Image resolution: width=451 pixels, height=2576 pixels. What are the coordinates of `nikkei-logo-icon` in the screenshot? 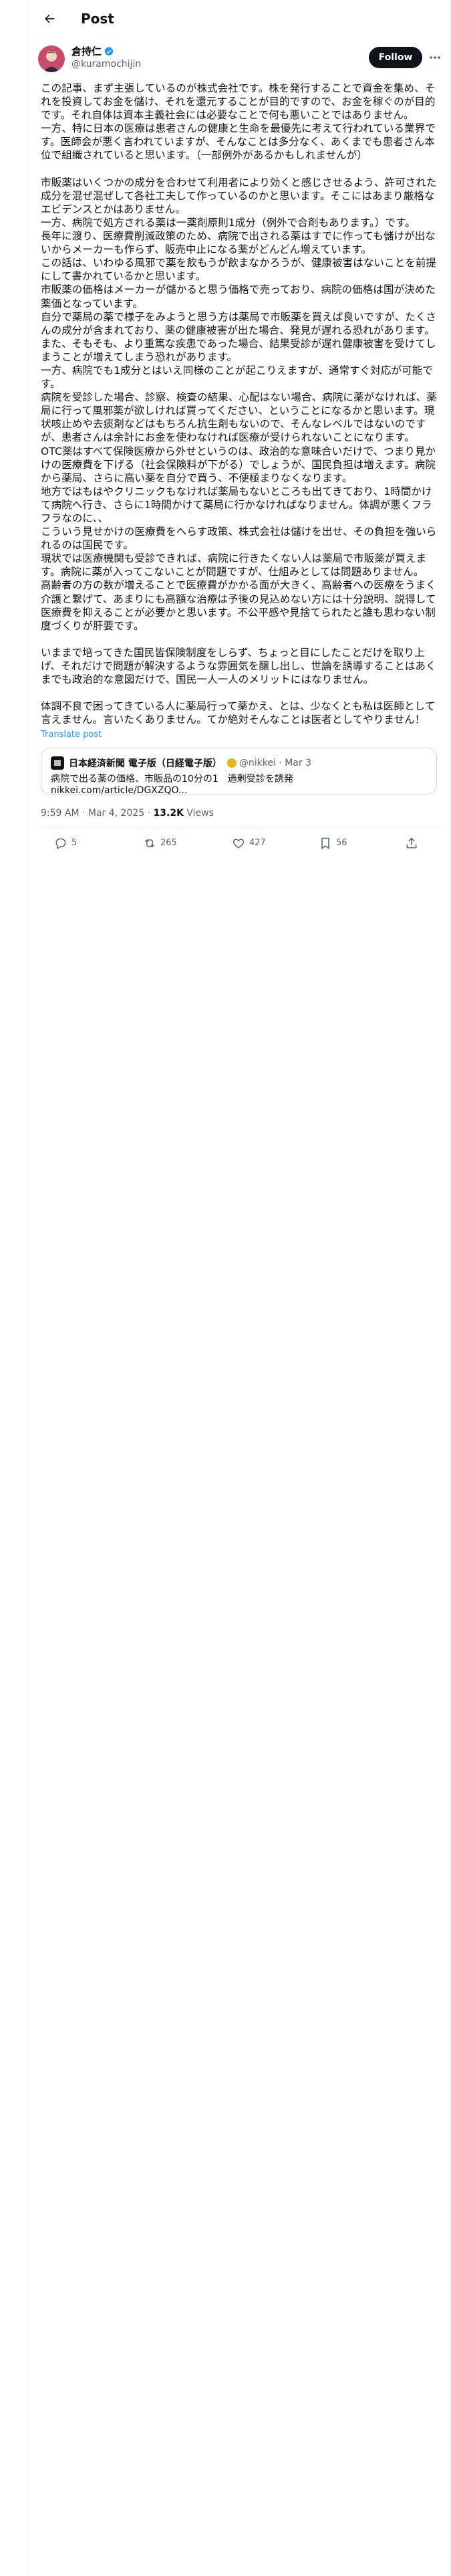 It's located at (57, 763).